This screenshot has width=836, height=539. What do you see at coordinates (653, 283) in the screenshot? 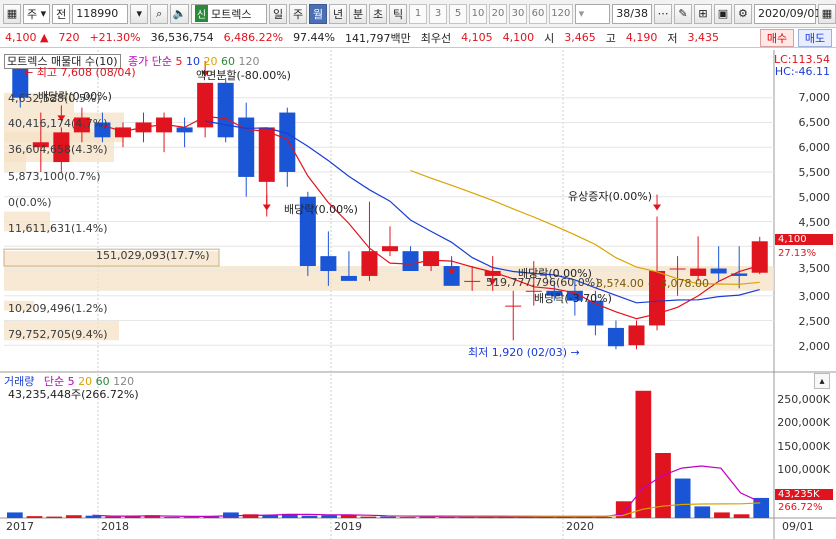
I see `range-text: 3,5?4.00 ~ 3,078.00` at bounding box center [653, 283].